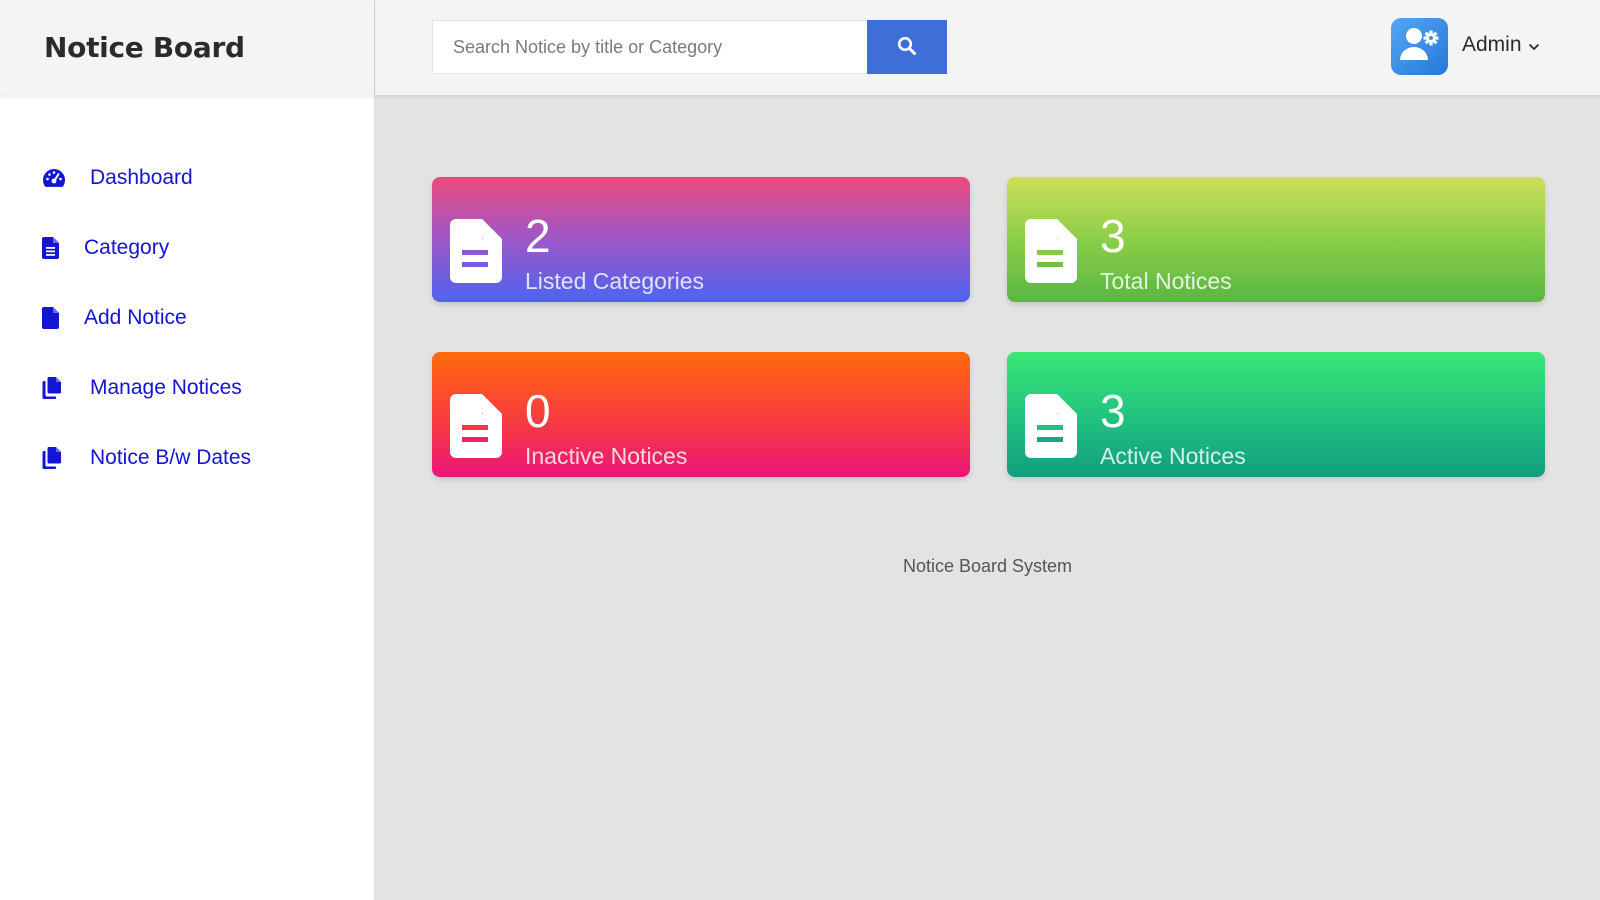 This screenshot has height=900, width=1600. I want to click on sidebar-item-notice-bw-dates: Notice B/w Dates, so click(187, 458).